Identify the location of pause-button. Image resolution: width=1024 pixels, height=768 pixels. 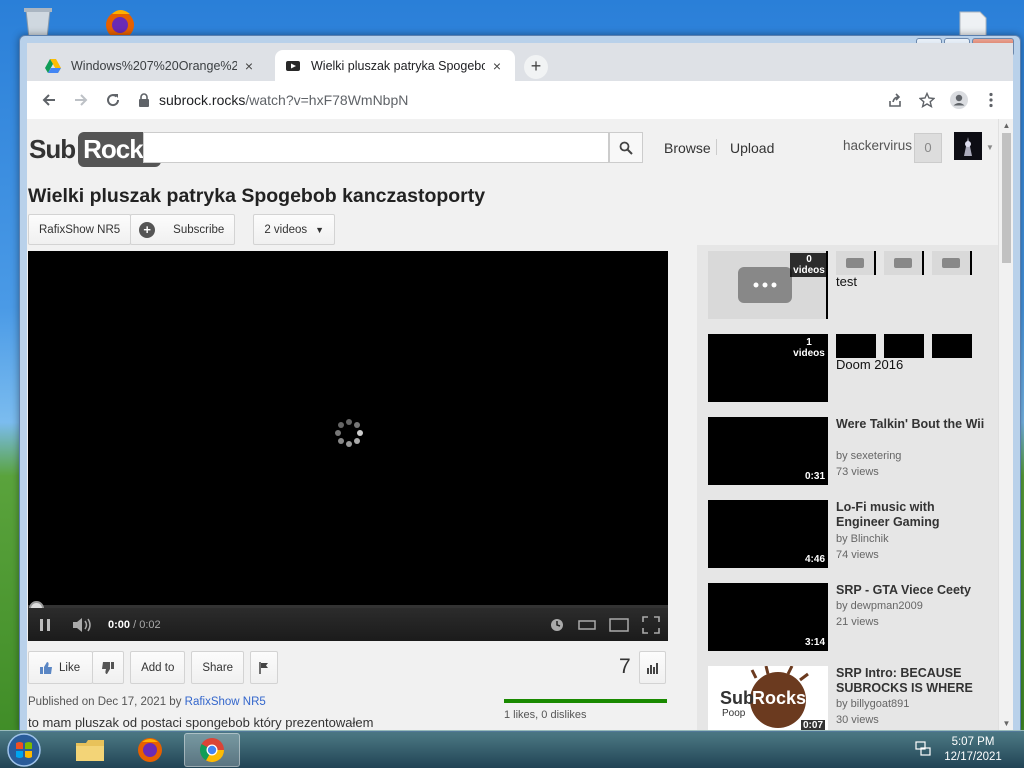
(45, 624).